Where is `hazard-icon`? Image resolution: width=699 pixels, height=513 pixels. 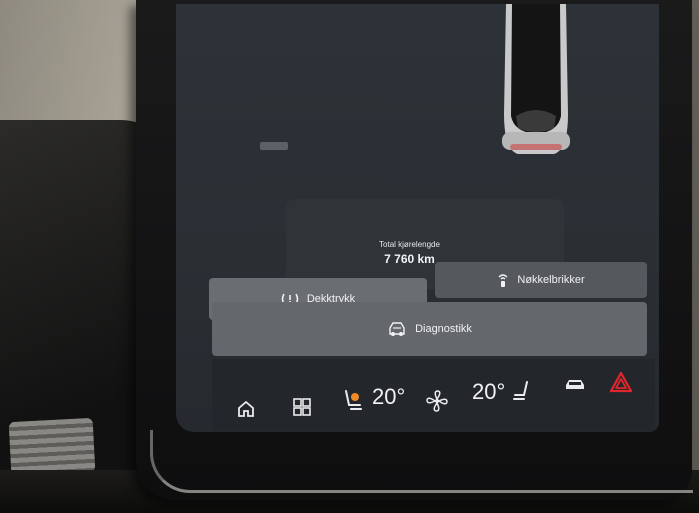 hazard-icon is located at coordinates (621, 382).